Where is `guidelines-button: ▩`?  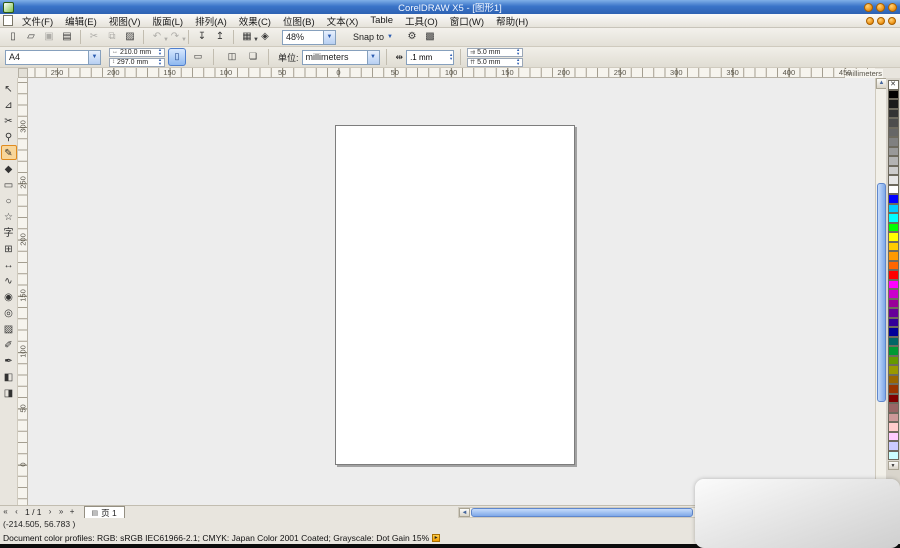
guidelines-button: ▩ is located at coordinates (430, 37).